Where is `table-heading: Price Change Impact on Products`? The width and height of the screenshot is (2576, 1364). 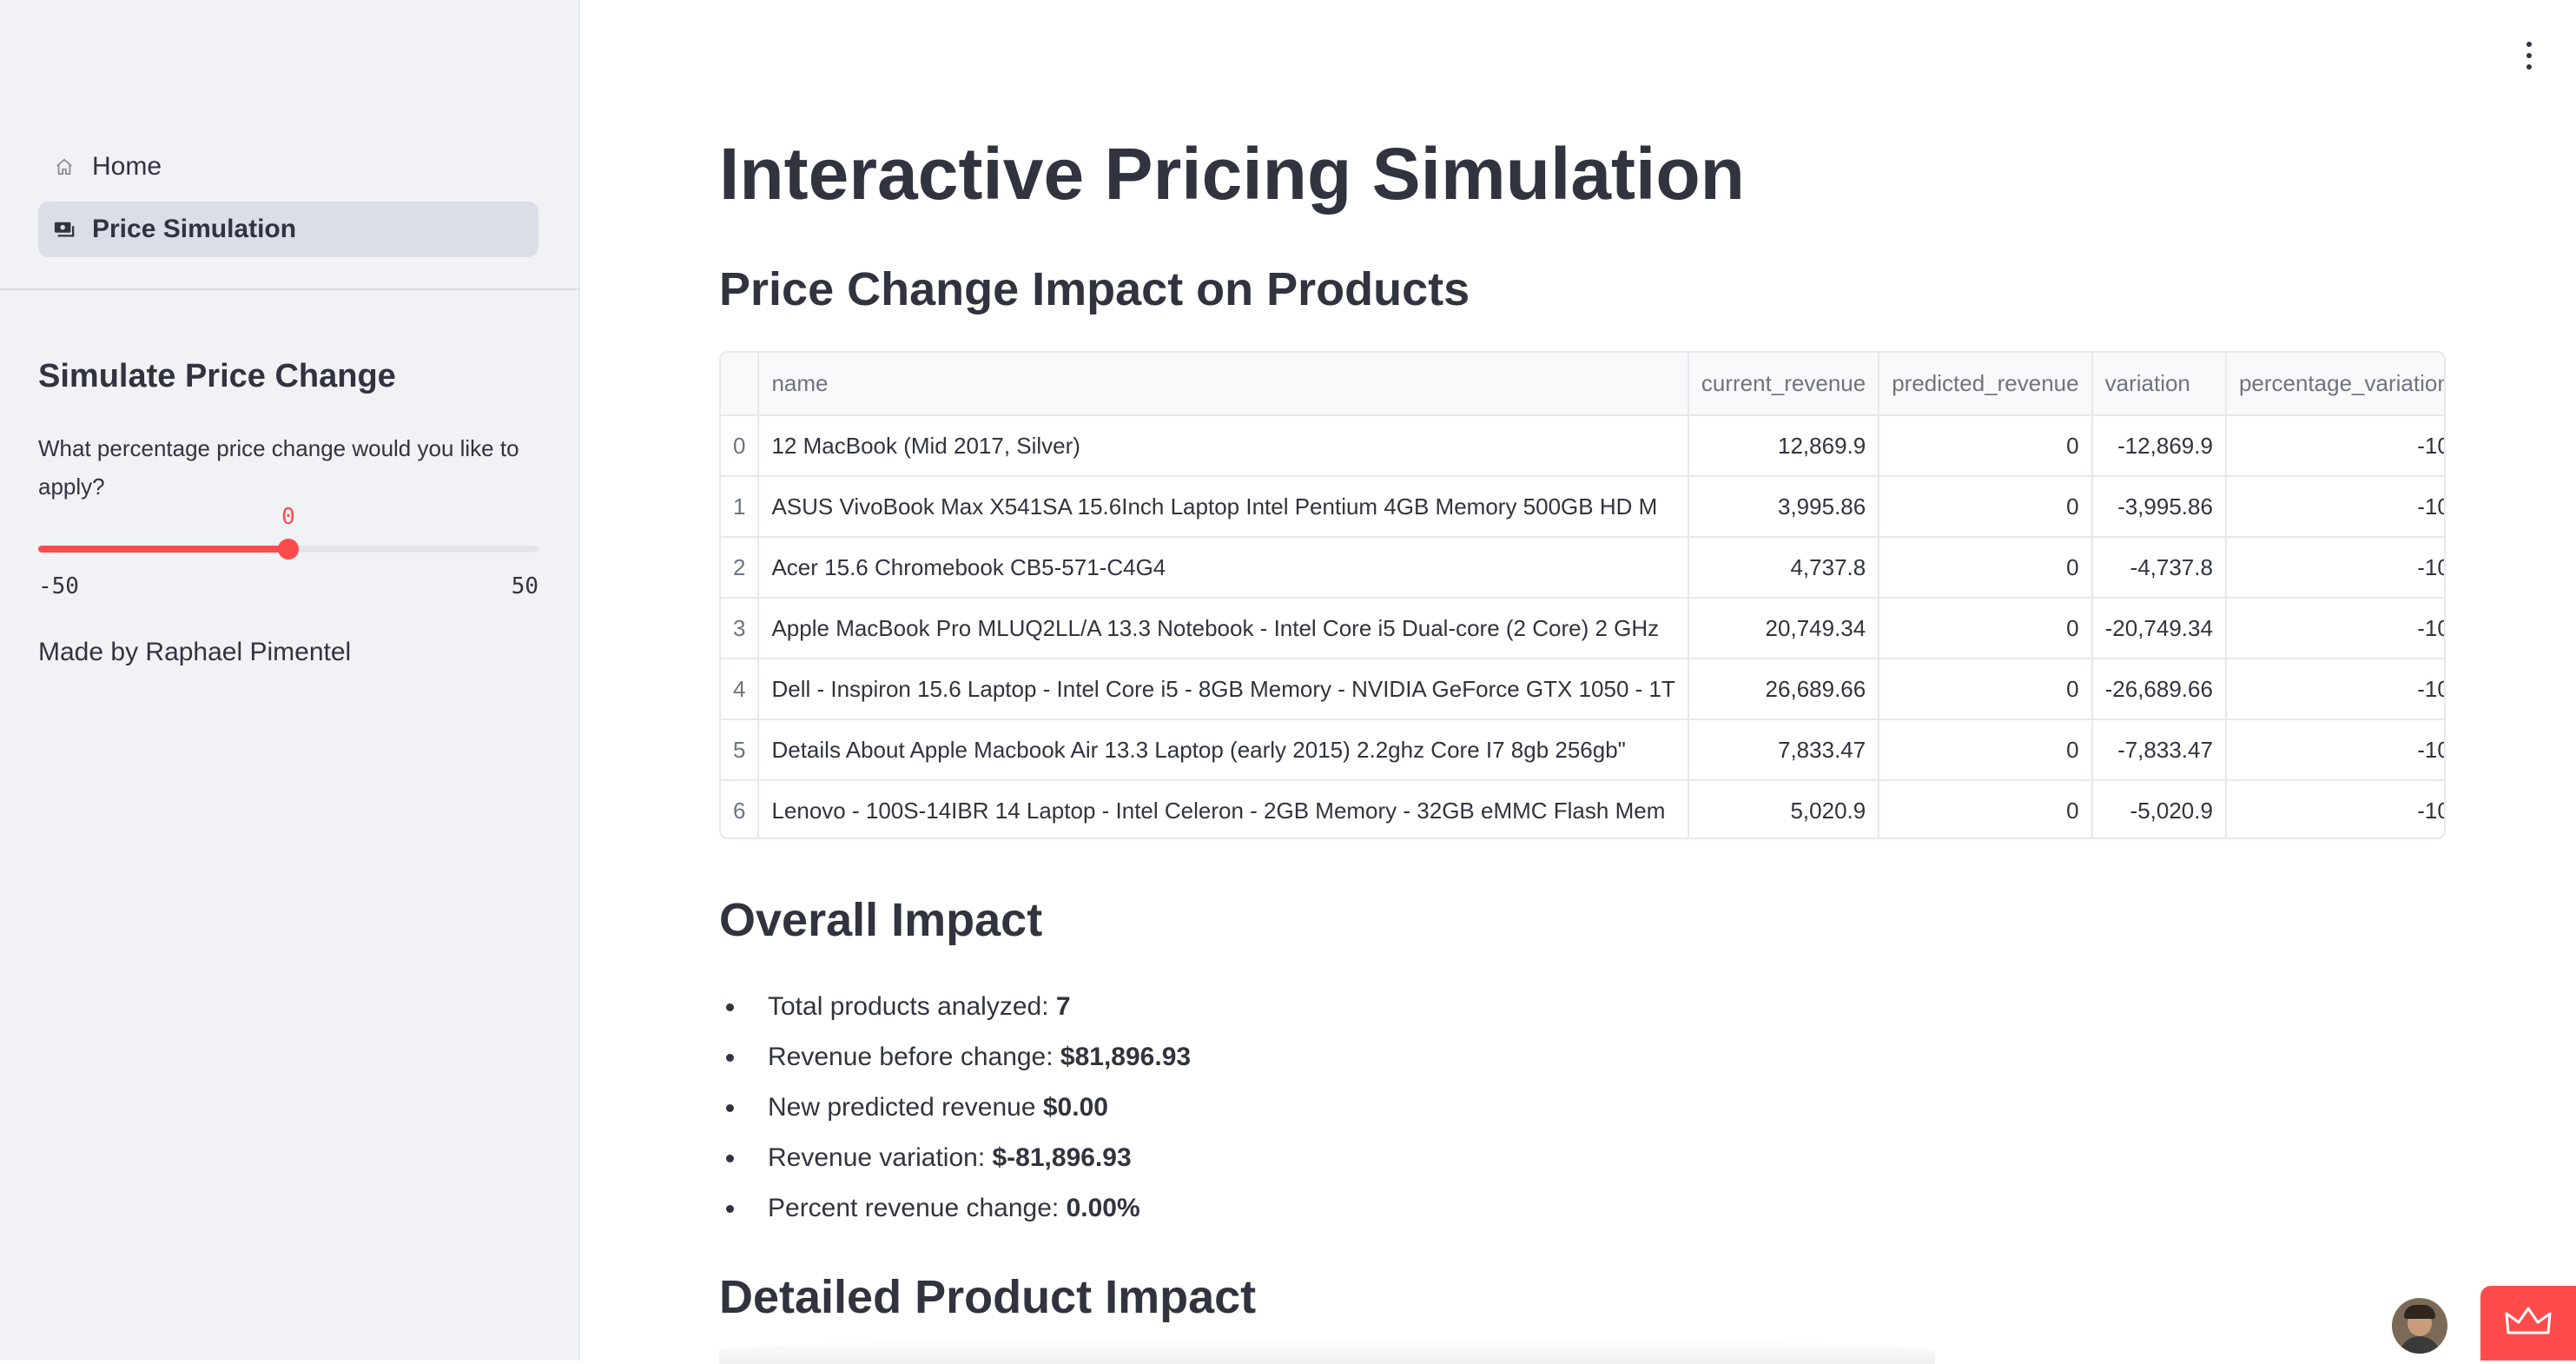
table-heading: Price Change Impact on Products is located at coordinates (1094, 289).